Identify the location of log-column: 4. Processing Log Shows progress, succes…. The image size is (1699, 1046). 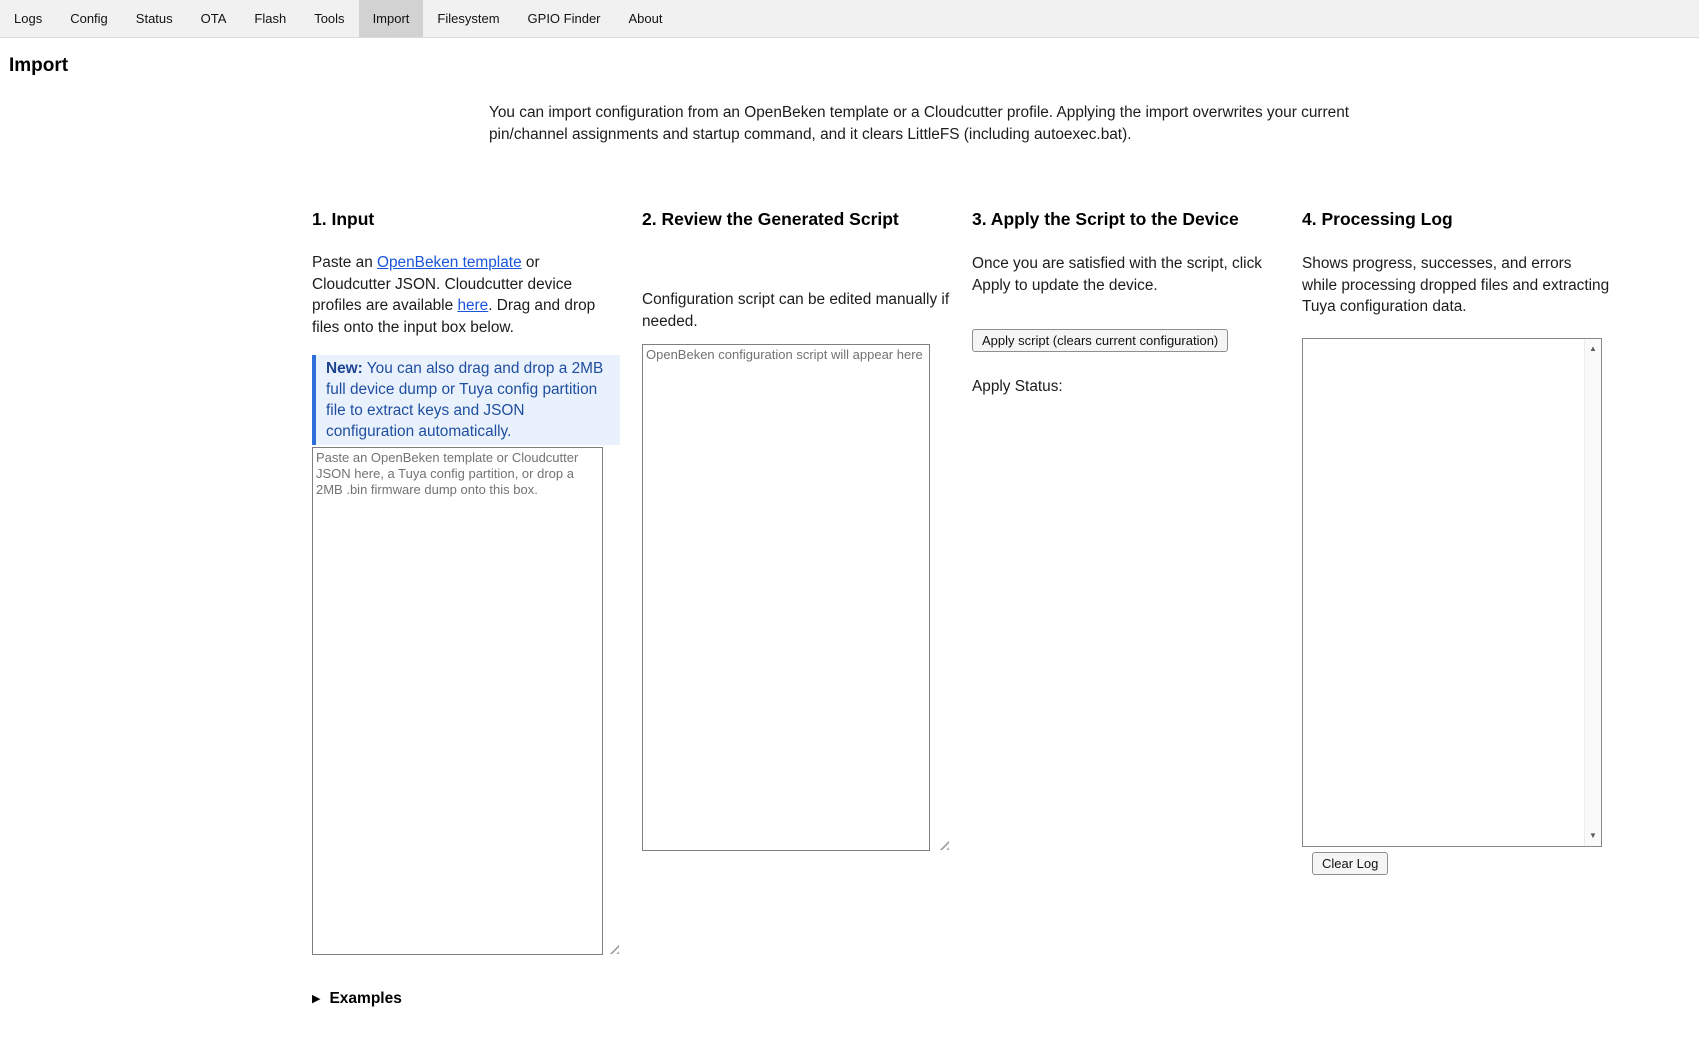
(1456, 541).